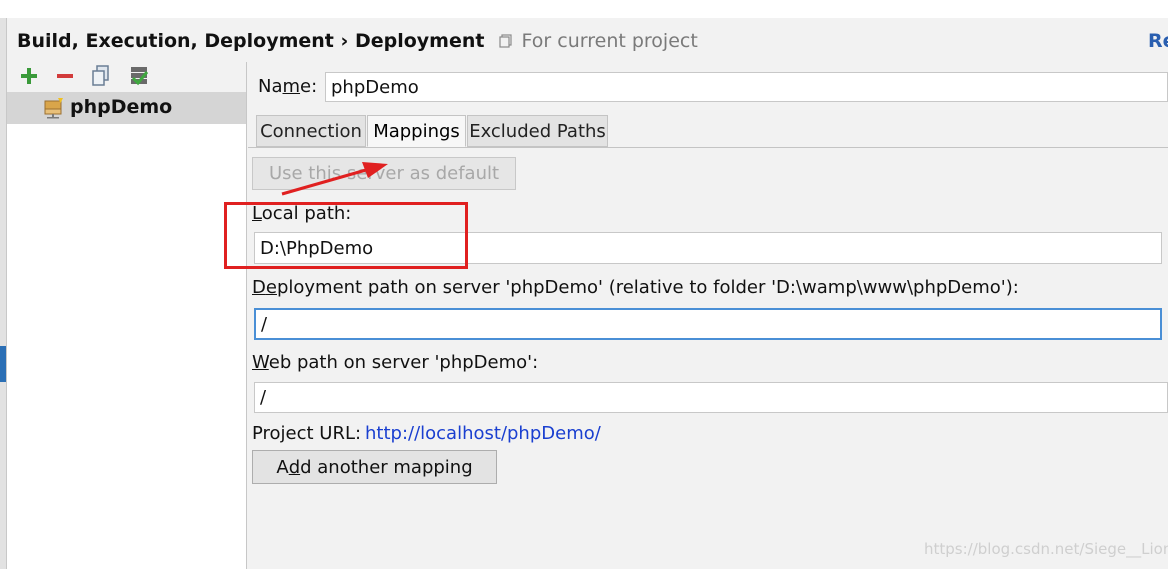  Describe the element at coordinates (609, 41) in the screenshot. I see `scope-label: For current project` at that location.